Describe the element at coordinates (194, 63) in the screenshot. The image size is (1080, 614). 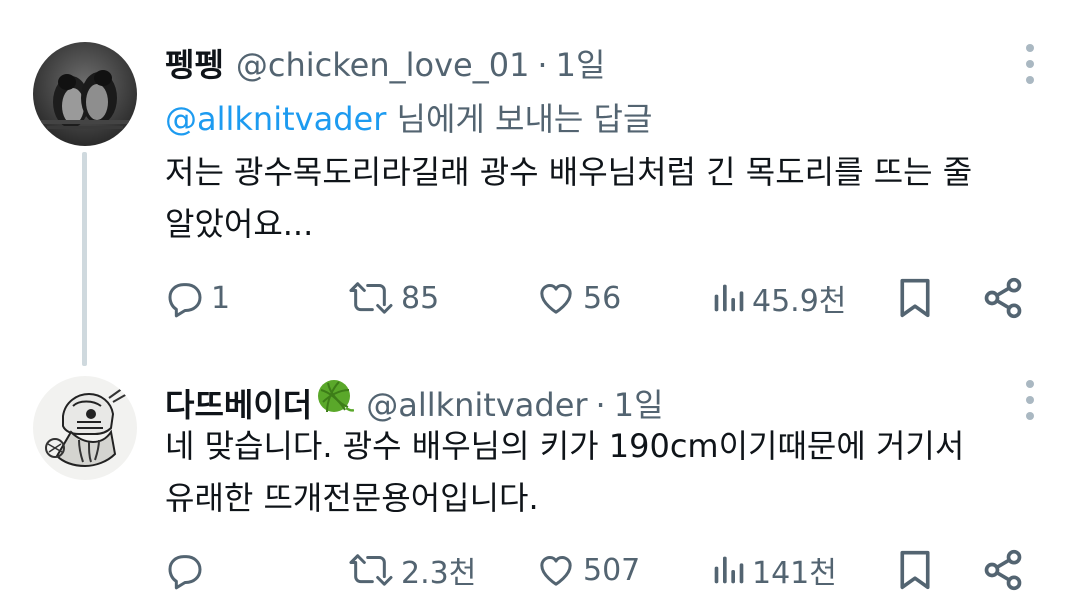
I see `display-name: 펭펭` at that location.